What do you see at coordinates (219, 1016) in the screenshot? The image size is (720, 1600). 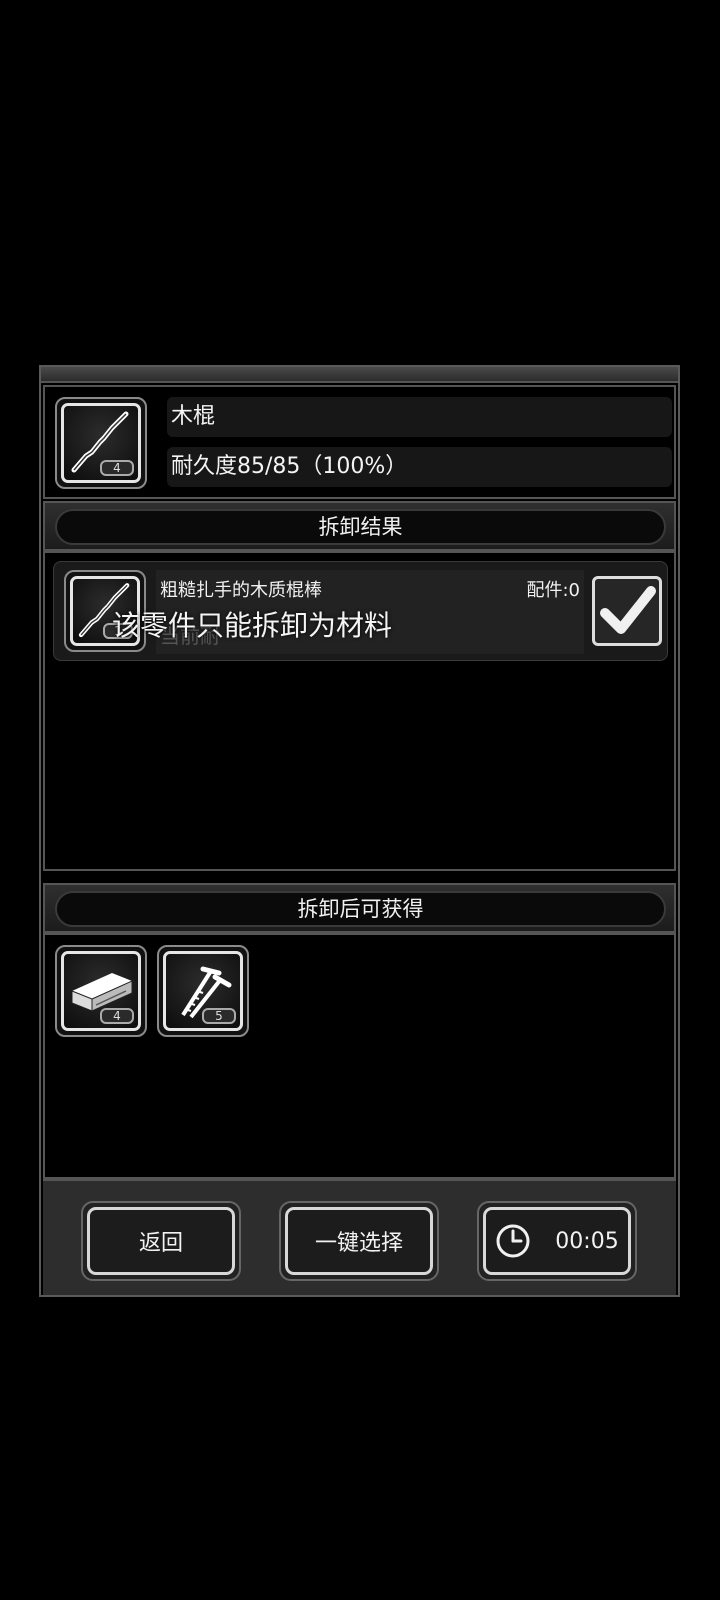 I see `nails-count-badge: 5` at bounding box center [219, 1016].